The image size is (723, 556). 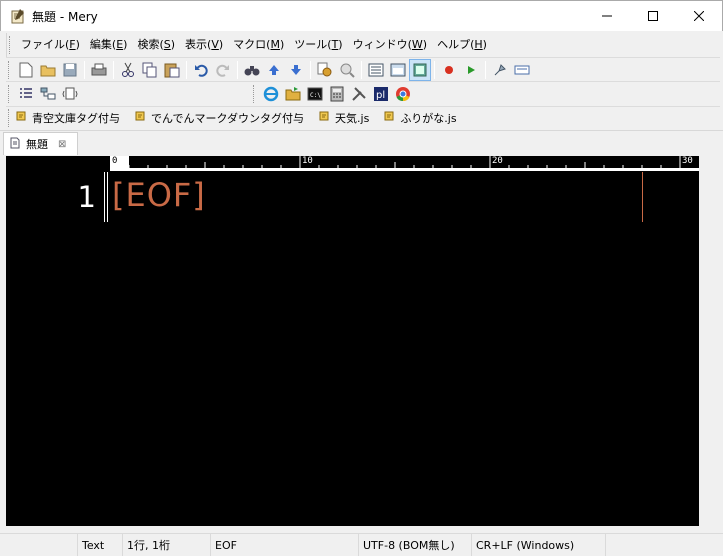 I want to click on find-binoculars-icon, so click(x=252, y=70).